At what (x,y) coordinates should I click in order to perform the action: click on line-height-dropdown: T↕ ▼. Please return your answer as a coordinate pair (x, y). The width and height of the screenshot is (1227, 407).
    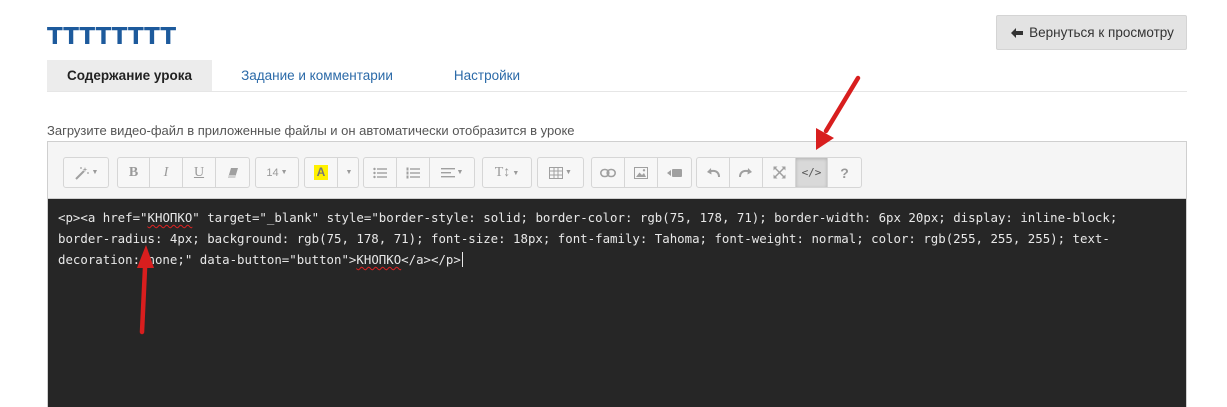
    Looking at the image, I should click on (507, 172).